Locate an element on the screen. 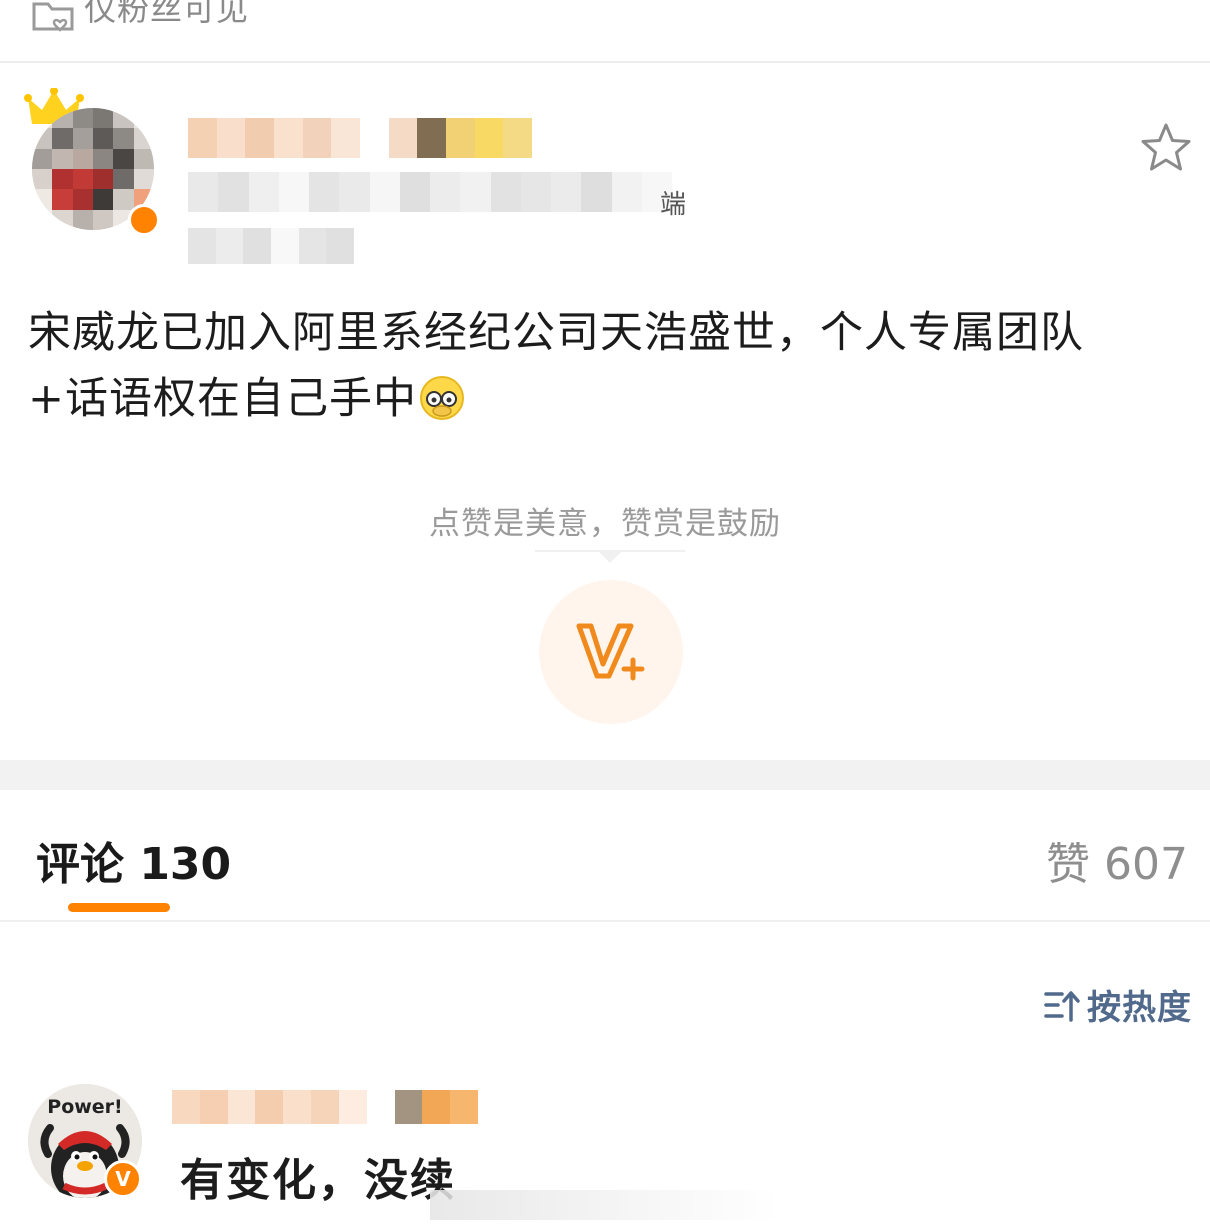 The width and height of the screenshot is (1210, 1232). author-name-redacted is located at coordinates (360, 138).